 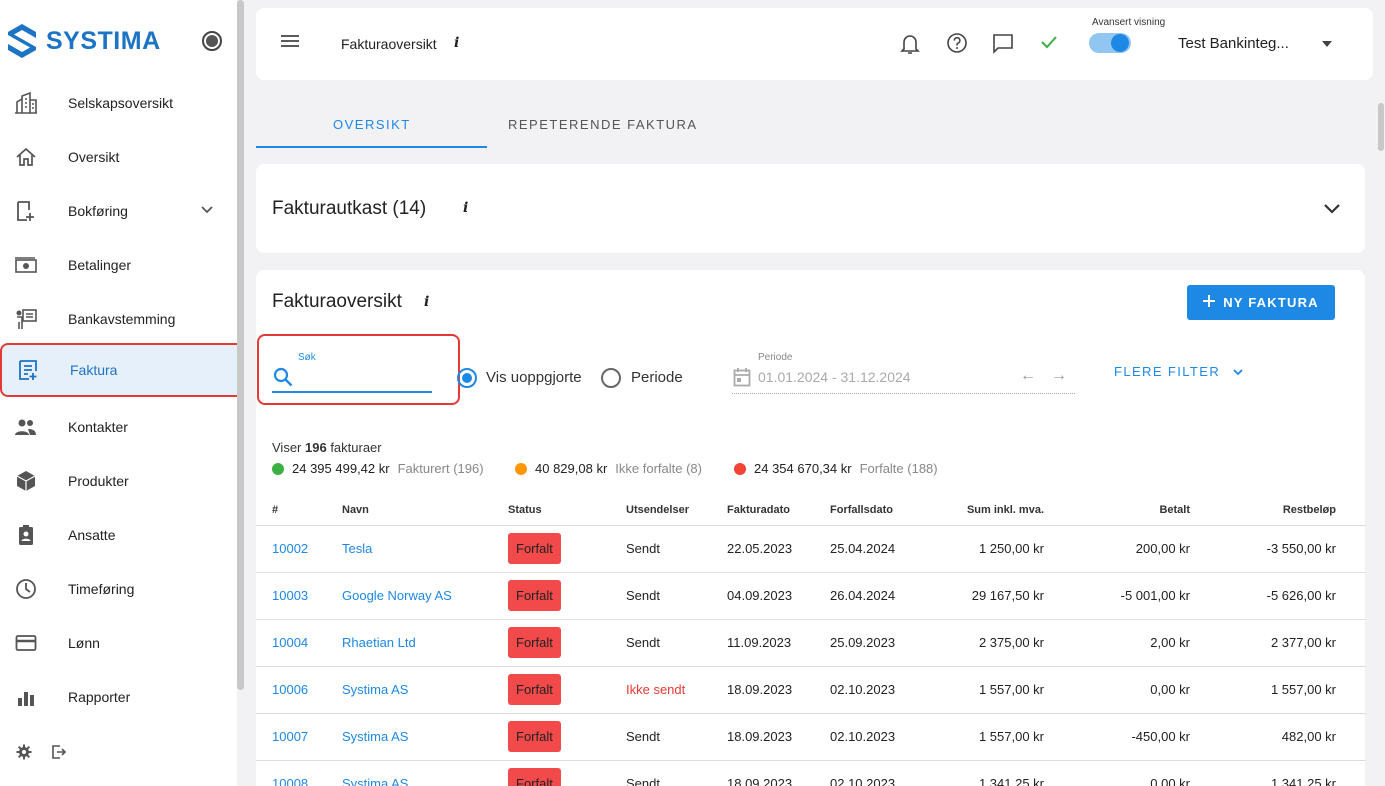 I want to click on tab-repeterende-faktura: REPETERENDE FAKTURA, so click(x=603, y=124).